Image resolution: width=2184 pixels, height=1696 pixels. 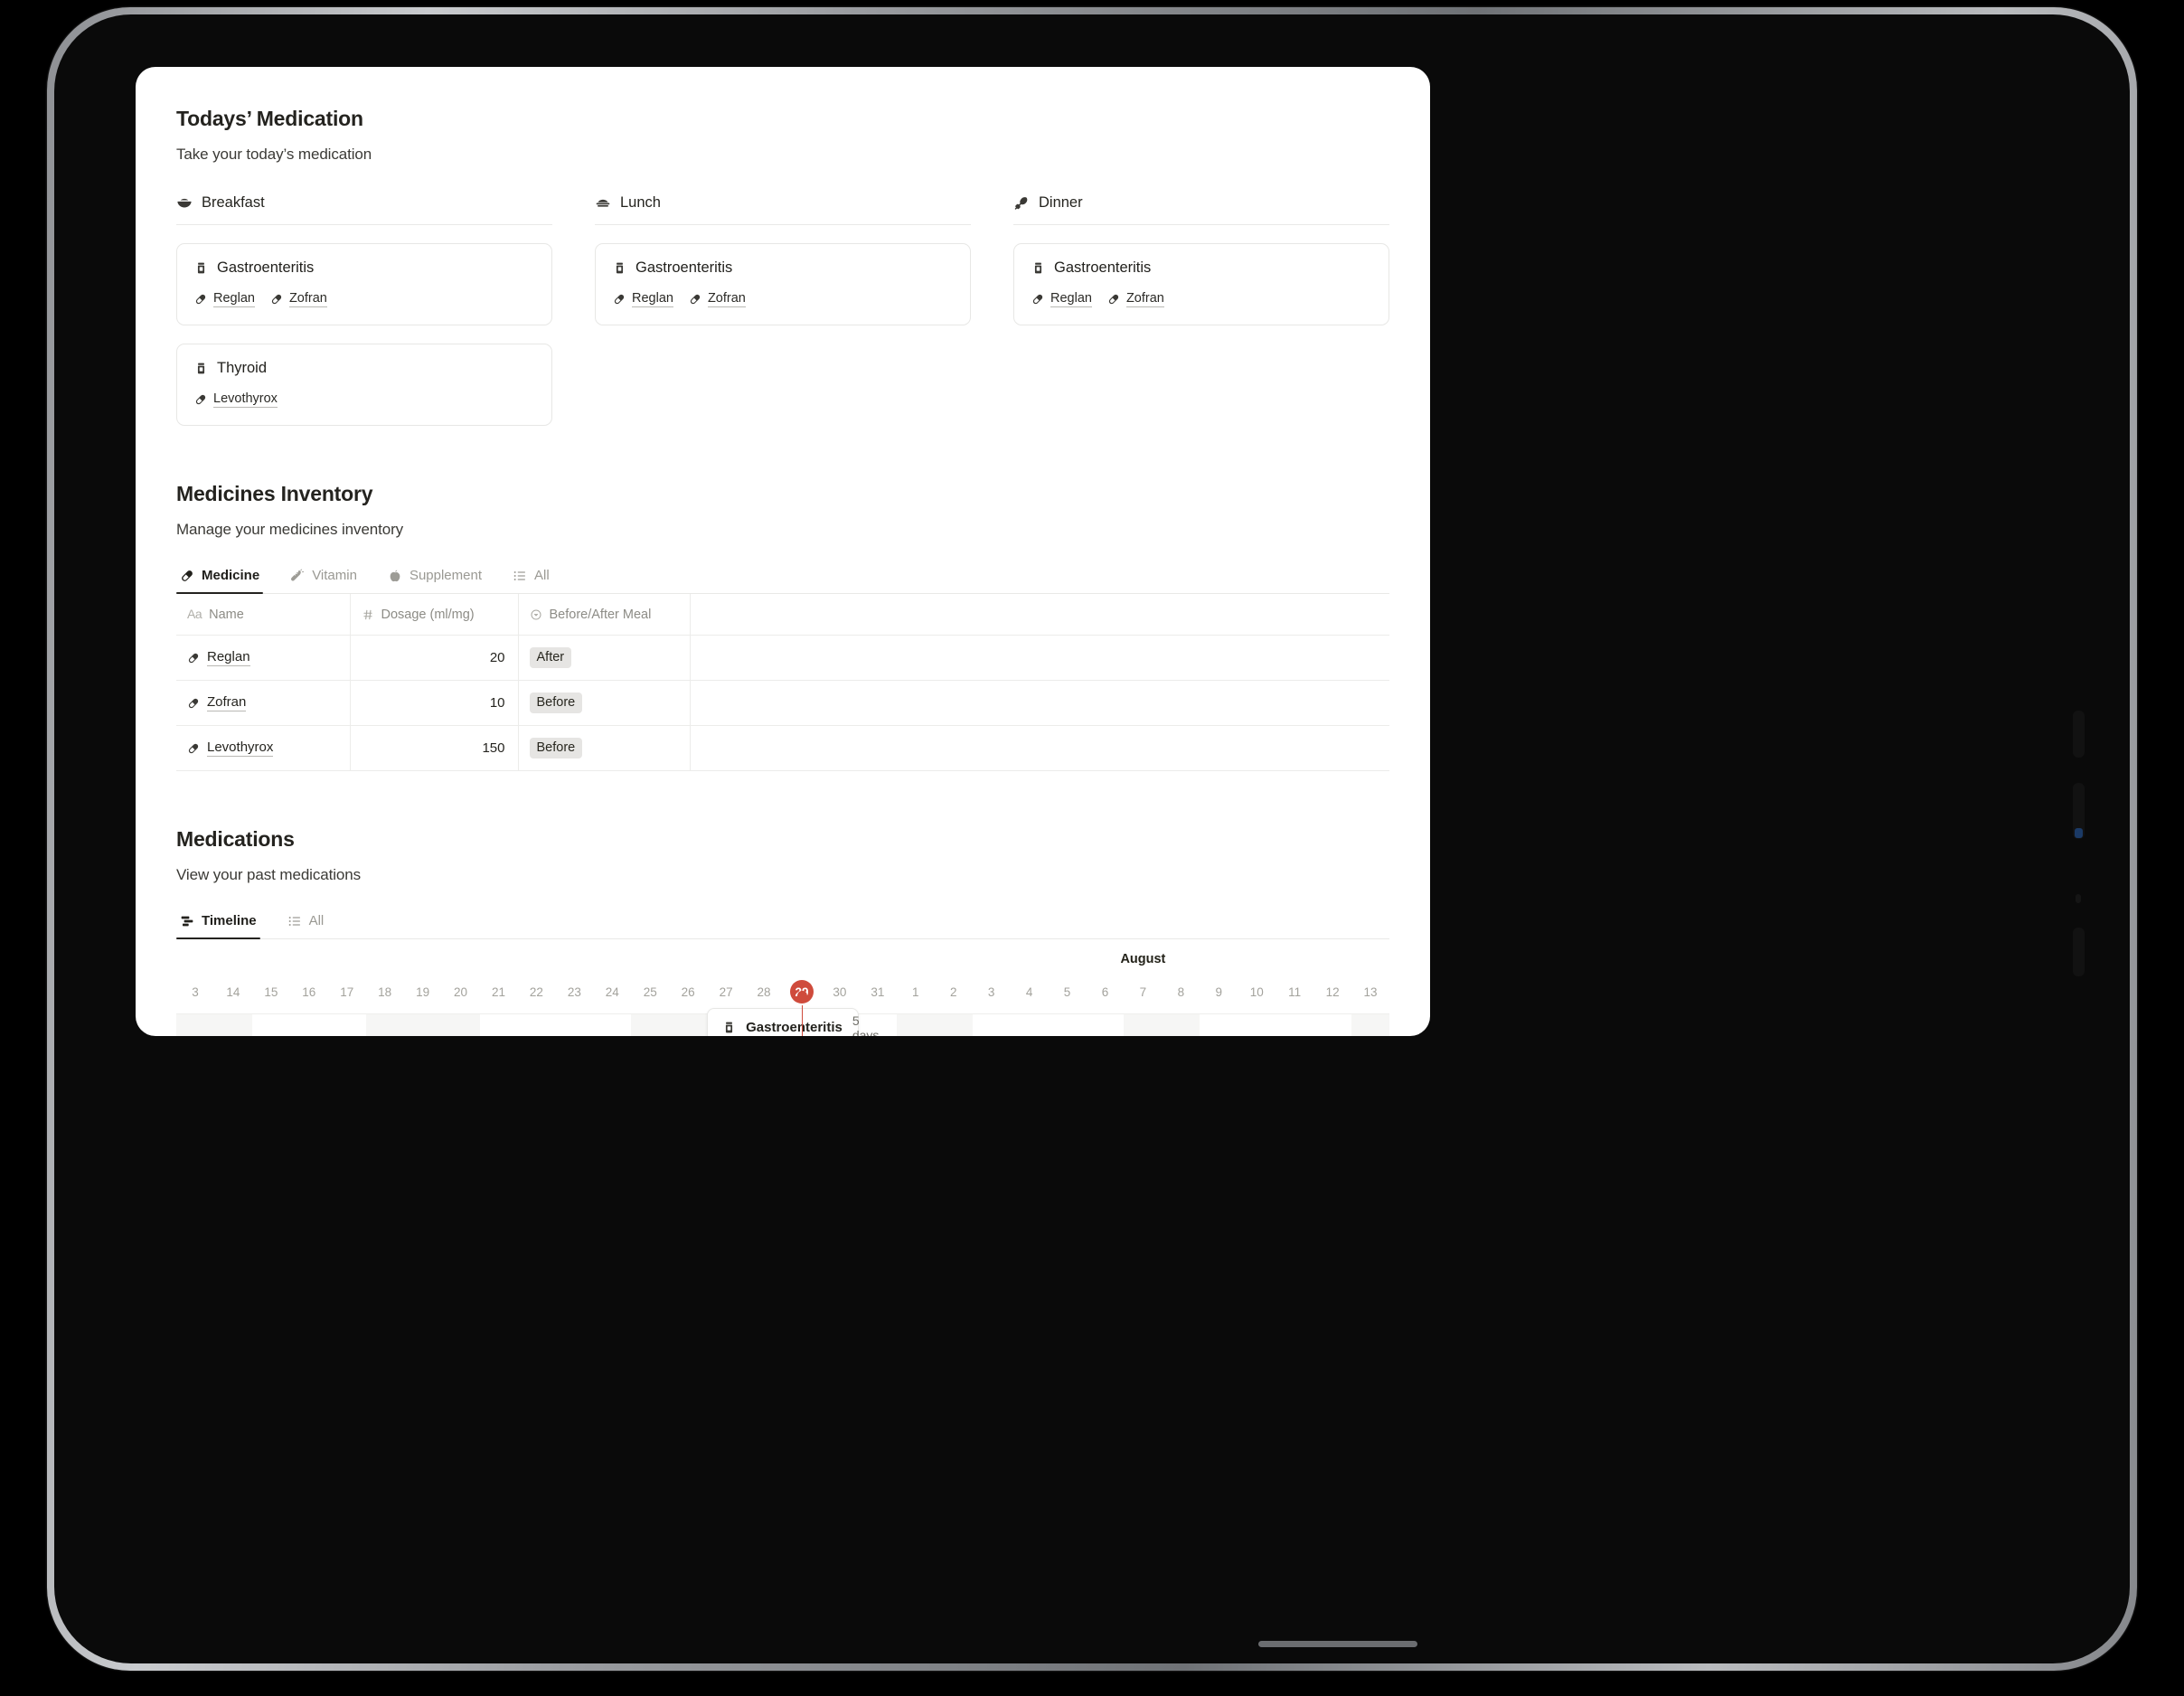 I want to click on list-icon, so click(x=294, y=921).